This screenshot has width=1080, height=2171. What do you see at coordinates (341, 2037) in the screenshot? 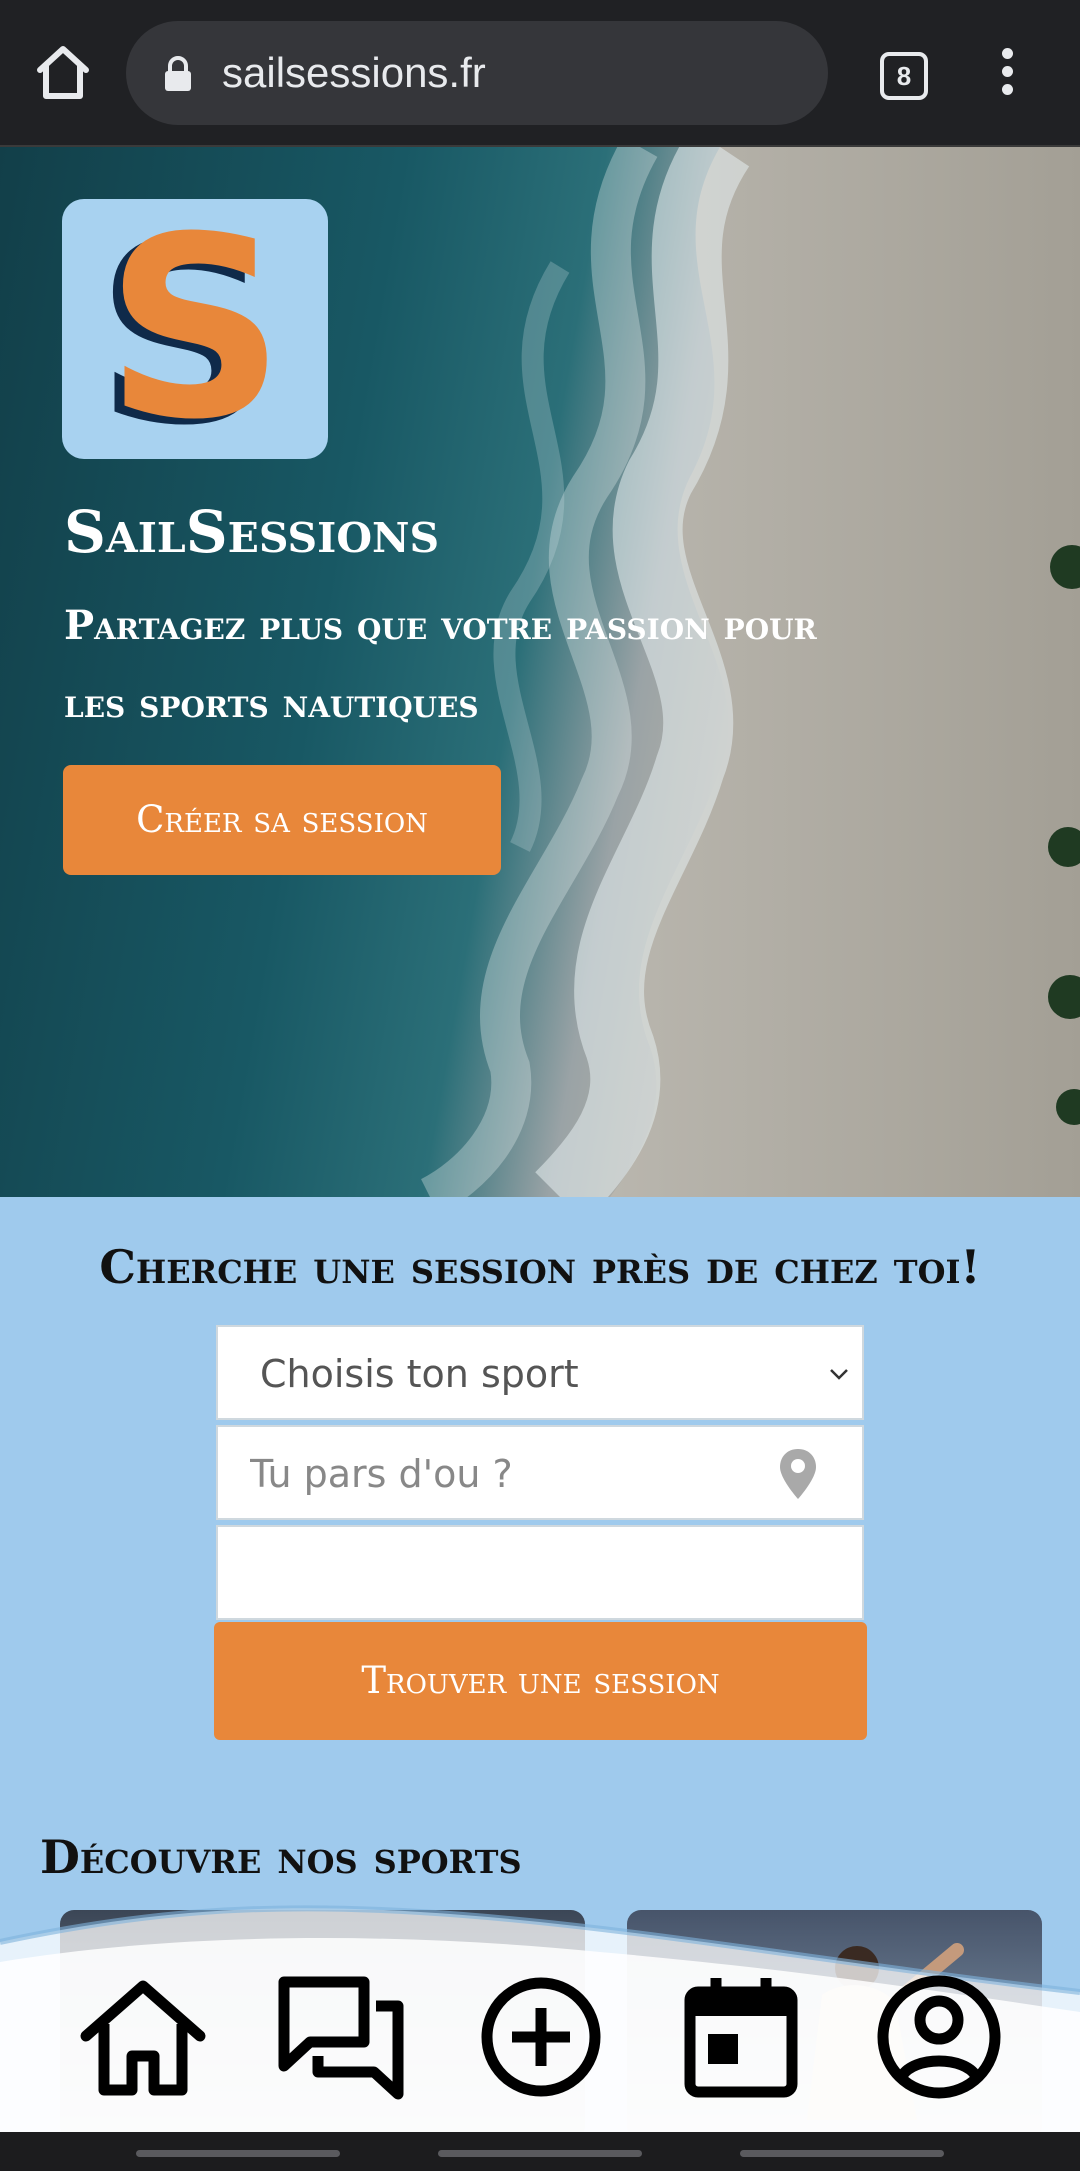
I see `chat-icon` at bounding box center [341, 2037].